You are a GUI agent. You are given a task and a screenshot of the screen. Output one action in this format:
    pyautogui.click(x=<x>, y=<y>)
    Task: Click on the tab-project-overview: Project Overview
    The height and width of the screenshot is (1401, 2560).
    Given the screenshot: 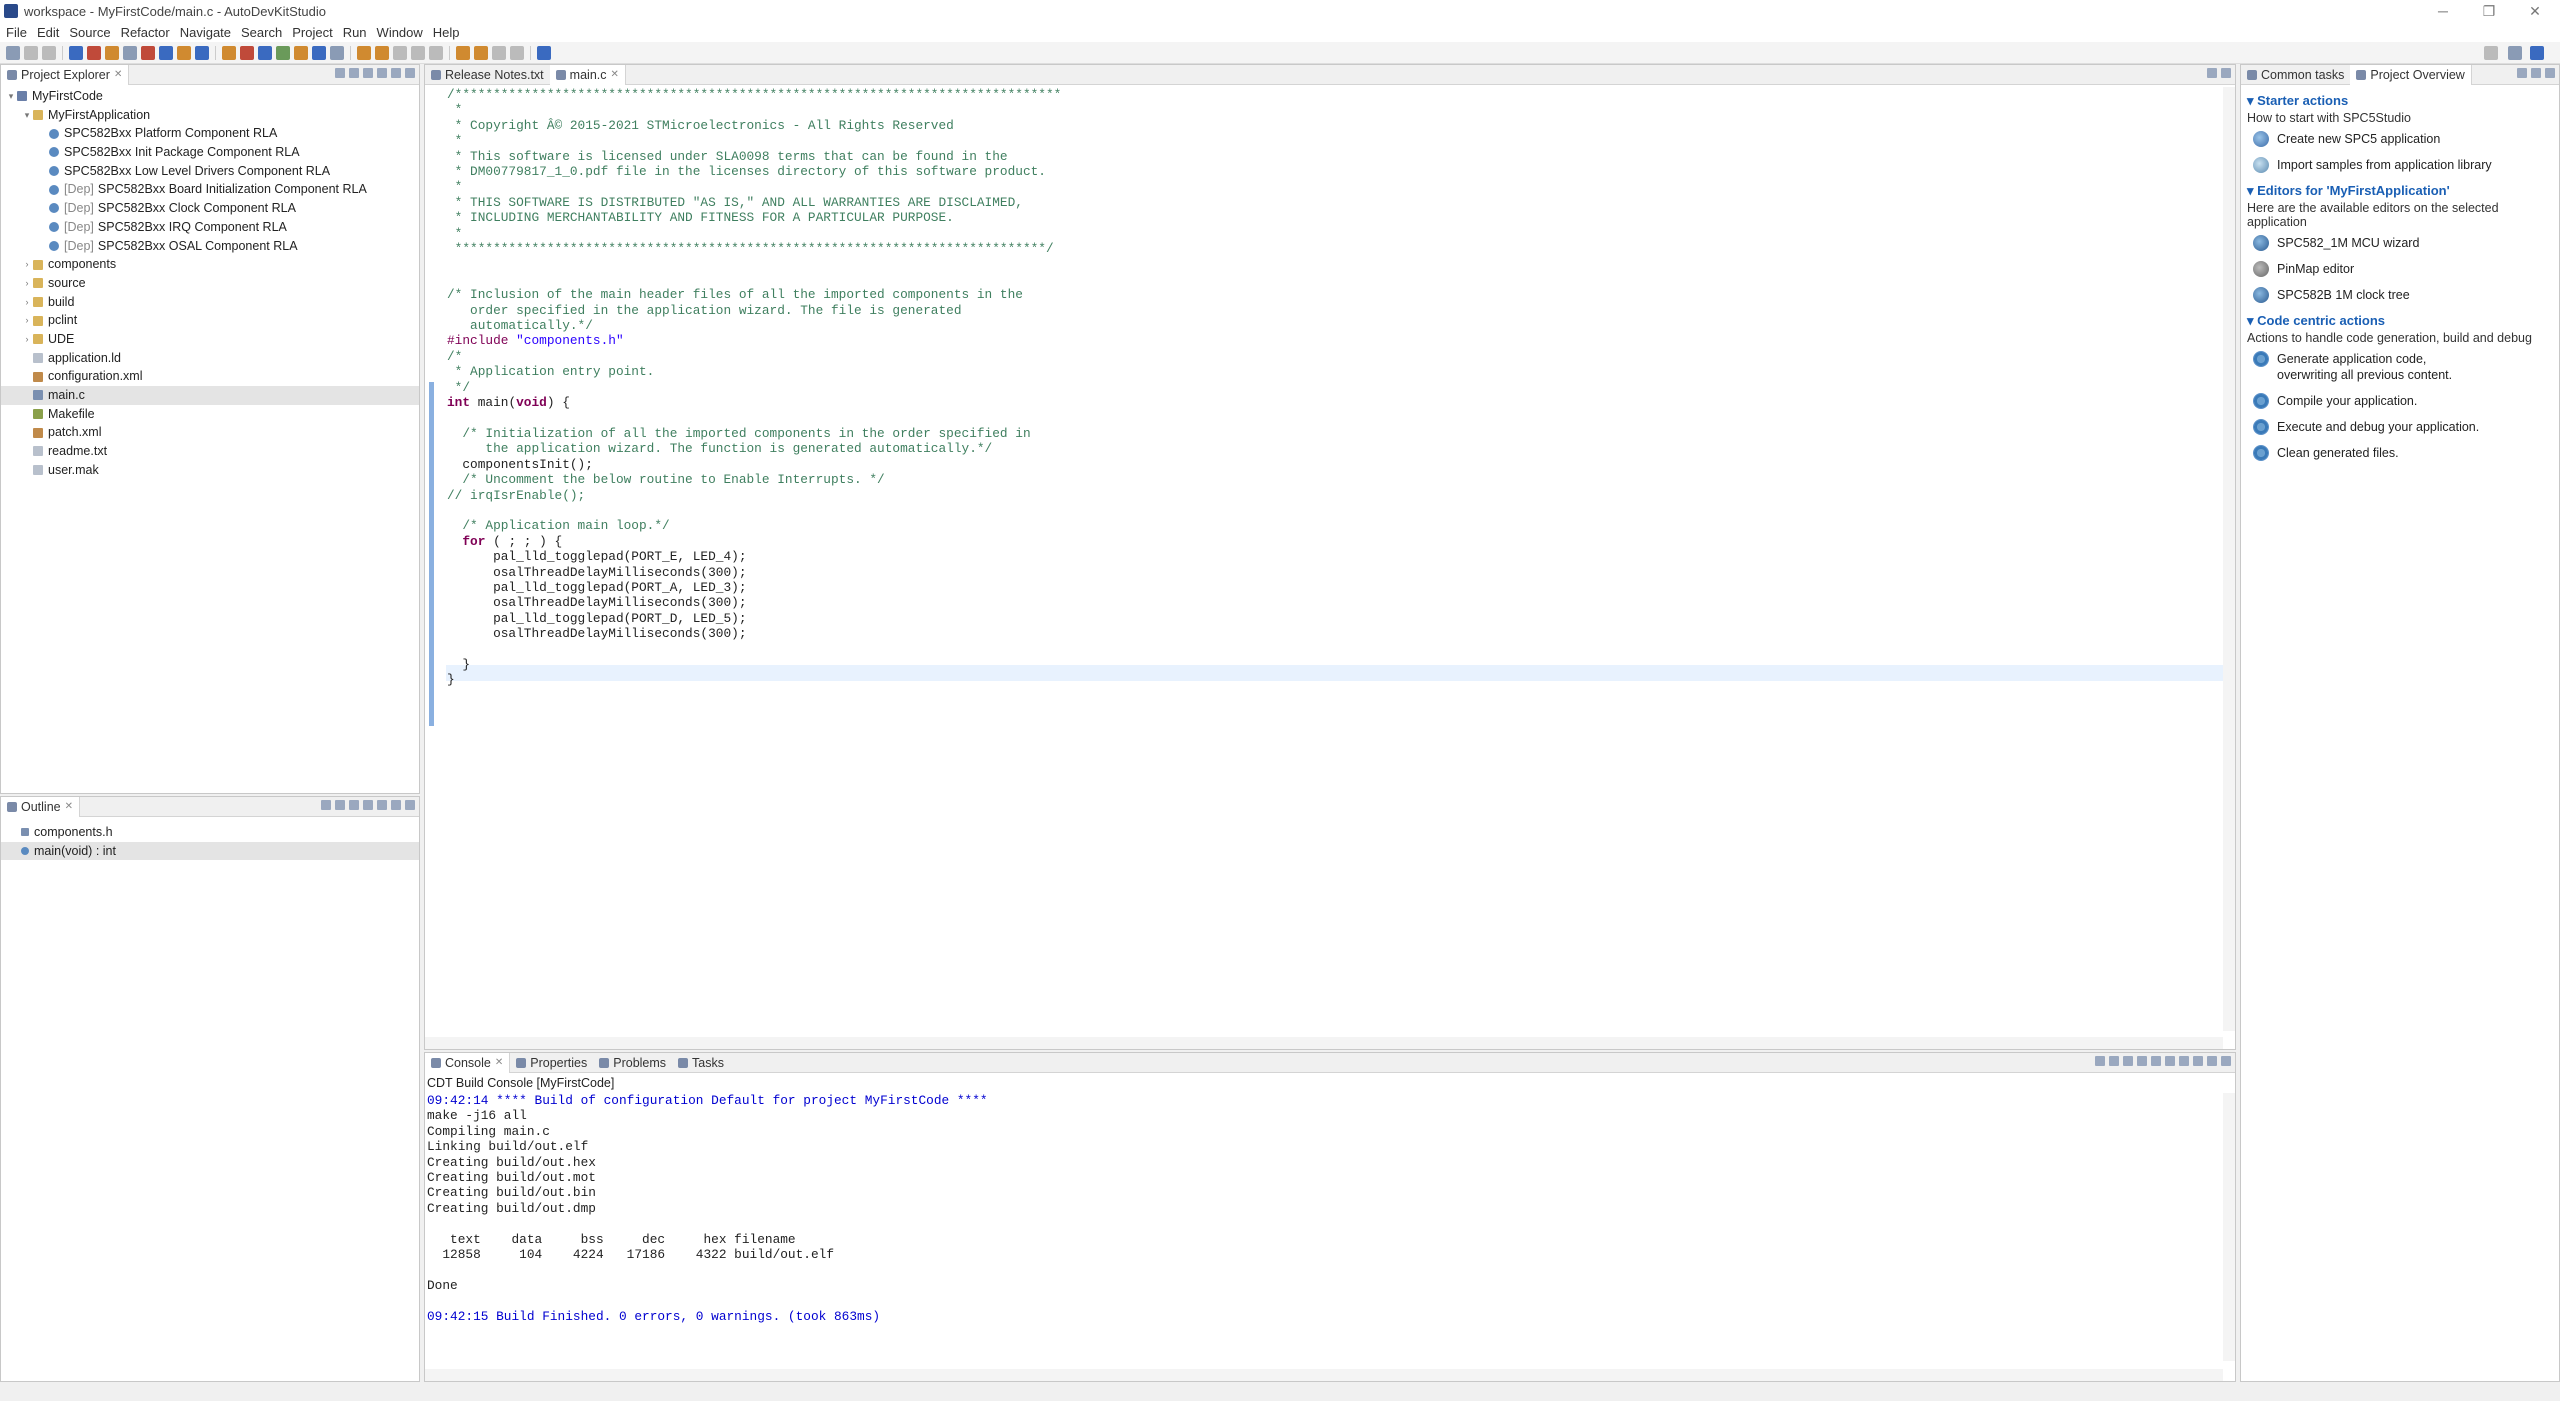 What is the action you would take?
    pyautogui.click(x=2411, y=74)
    